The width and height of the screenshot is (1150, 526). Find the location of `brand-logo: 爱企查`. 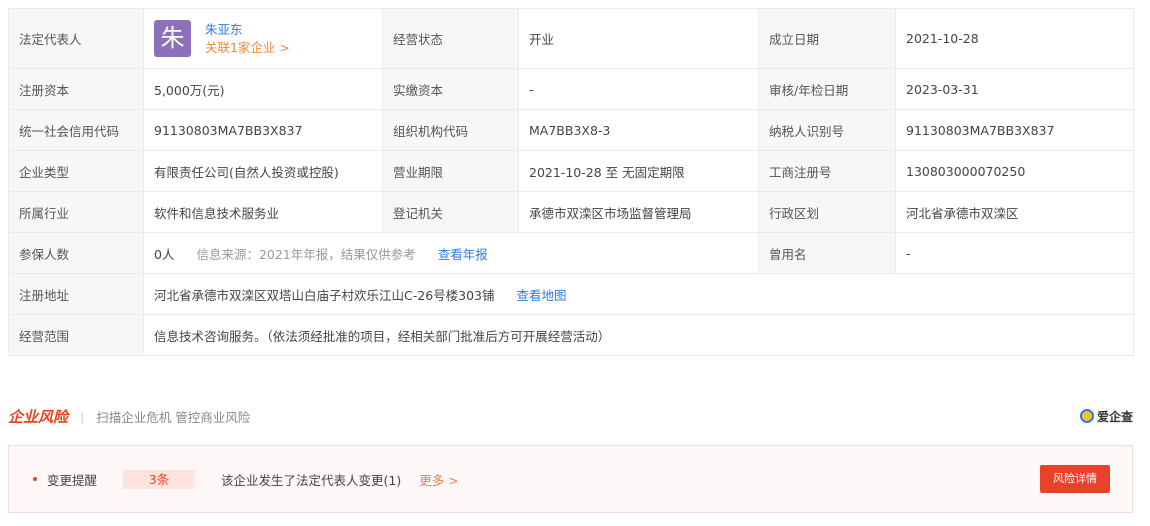

brand-logo: 爱企查 is located at coordinates (1106, 416).